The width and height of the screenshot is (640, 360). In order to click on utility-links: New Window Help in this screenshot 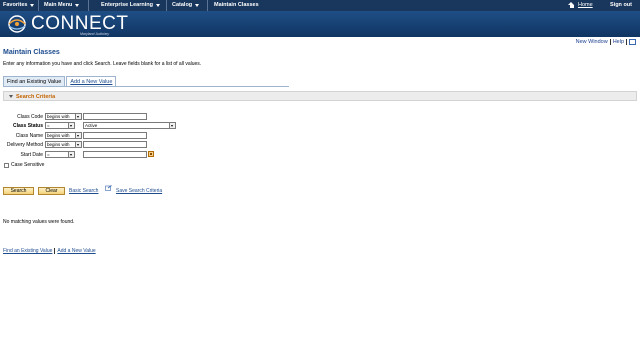, I will do `click(606, 42)`.